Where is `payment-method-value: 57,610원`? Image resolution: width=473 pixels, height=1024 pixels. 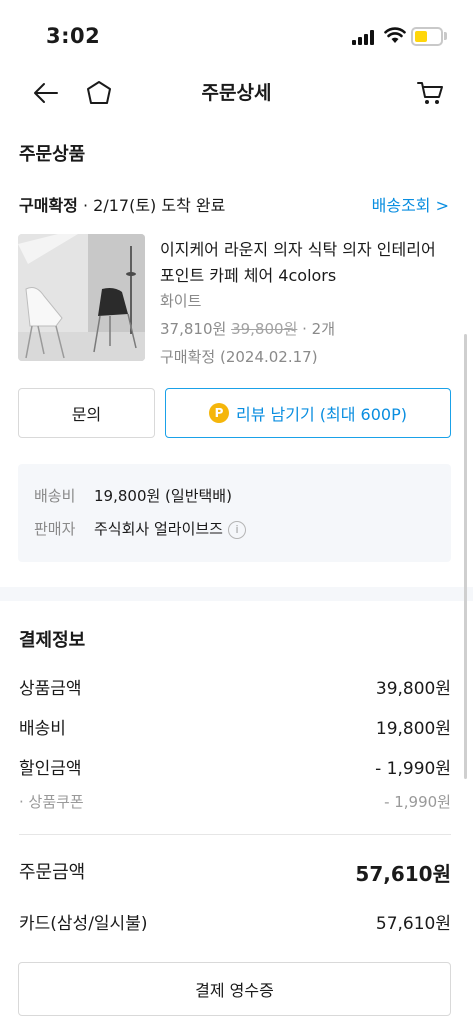
payment-method-value: 57,610원 is located at coordinates (413, 924).